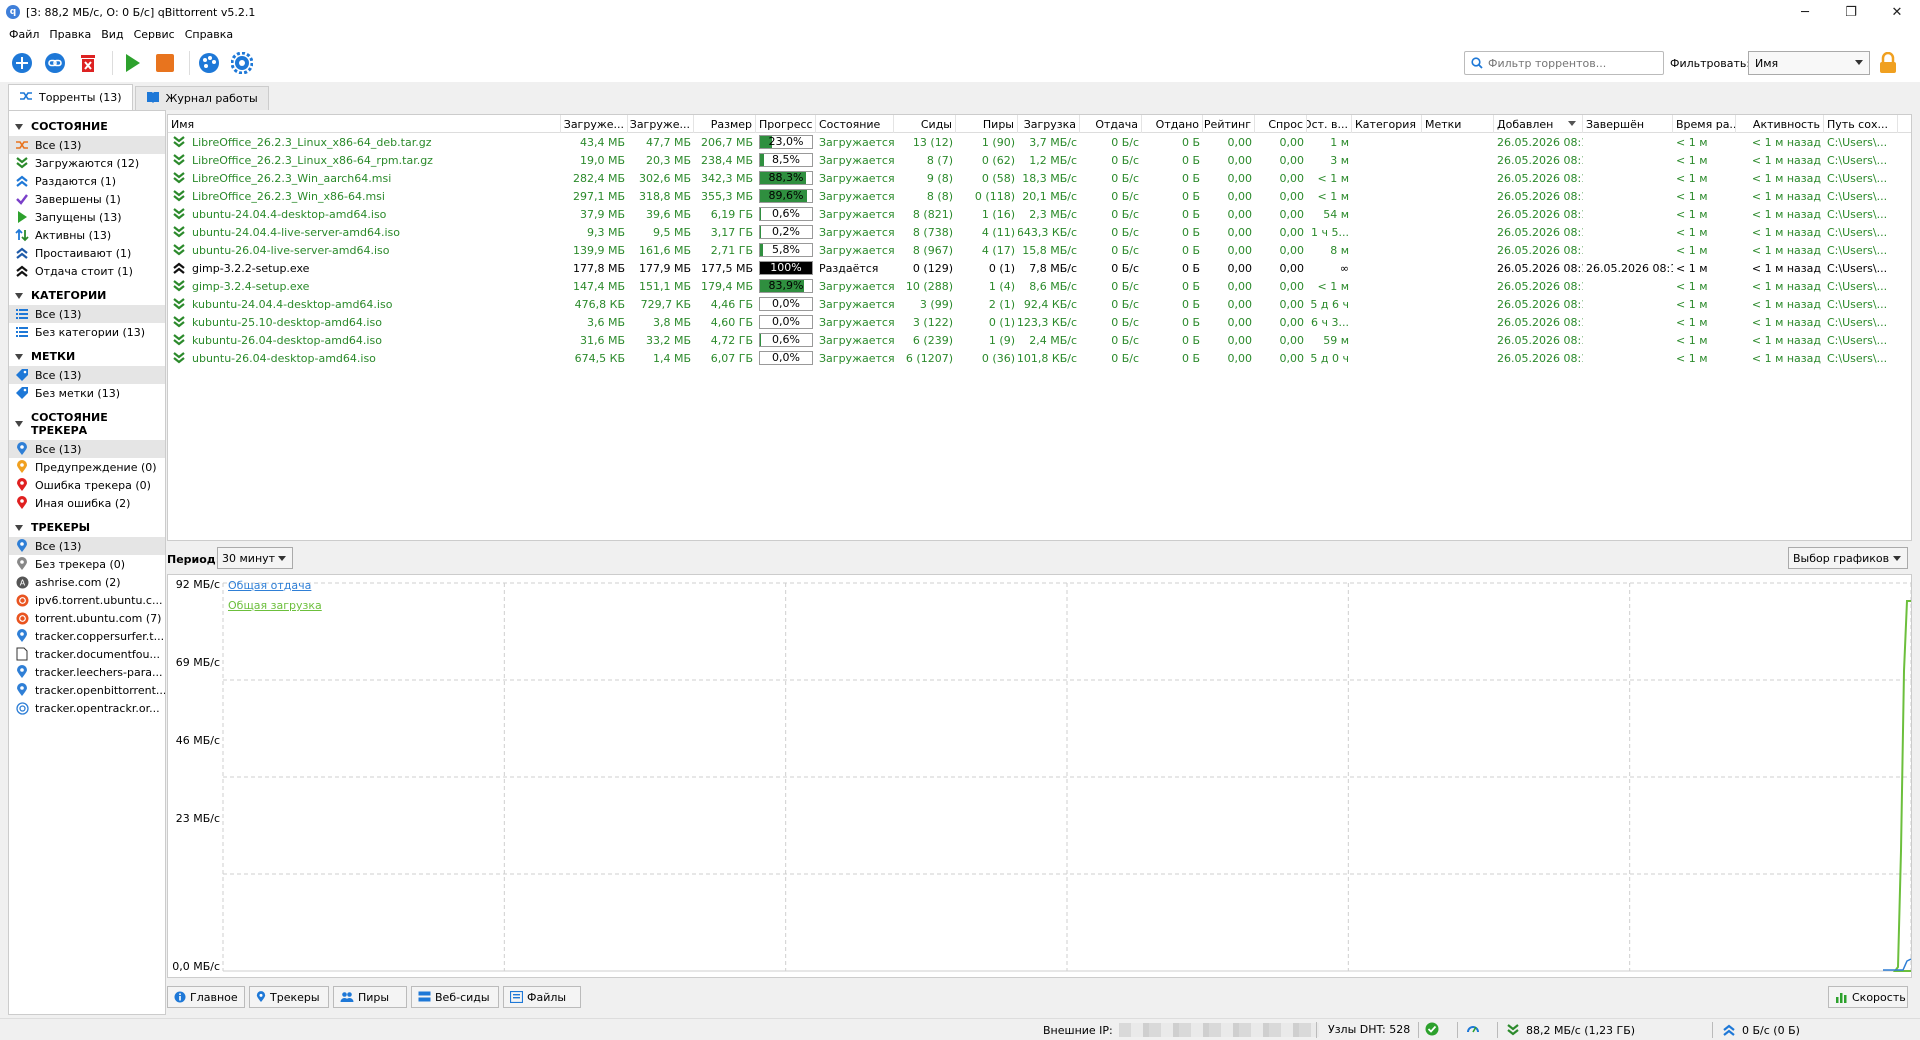 The height and width of the screenshot is (1040, 1920). Describe the element at coordinates (855, 124) in the screenshot. I see `column-header-state: Состояние` at that location.